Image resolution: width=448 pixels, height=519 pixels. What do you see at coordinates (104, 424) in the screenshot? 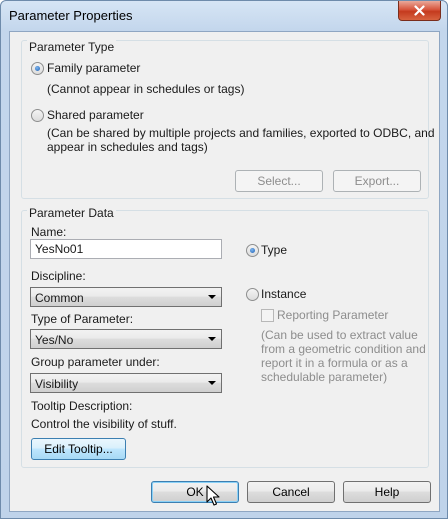
I see `tooltip-description-value: Control the visibility of stuff.` at bounding box center [104, 424].